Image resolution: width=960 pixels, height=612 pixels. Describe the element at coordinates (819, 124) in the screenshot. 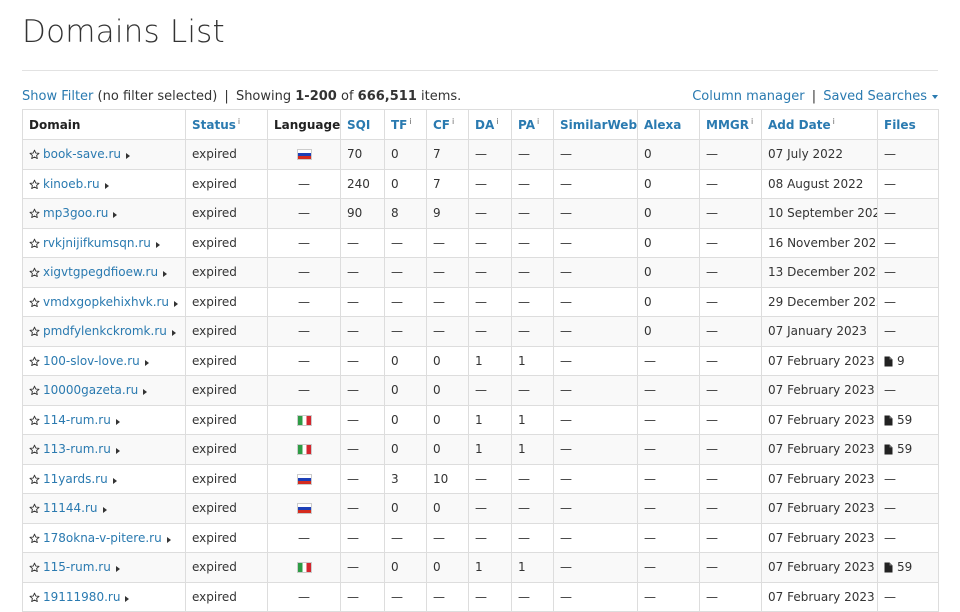

I see `column-header-add_date: Add Date i` at that location.